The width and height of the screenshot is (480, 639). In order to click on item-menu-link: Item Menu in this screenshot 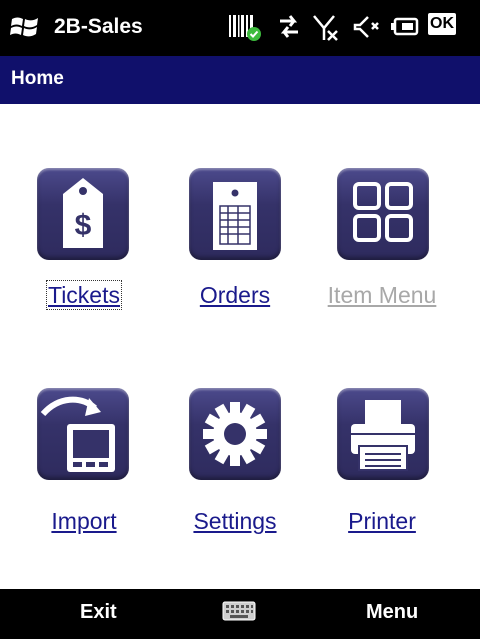, I will do `click(382, 295)`.